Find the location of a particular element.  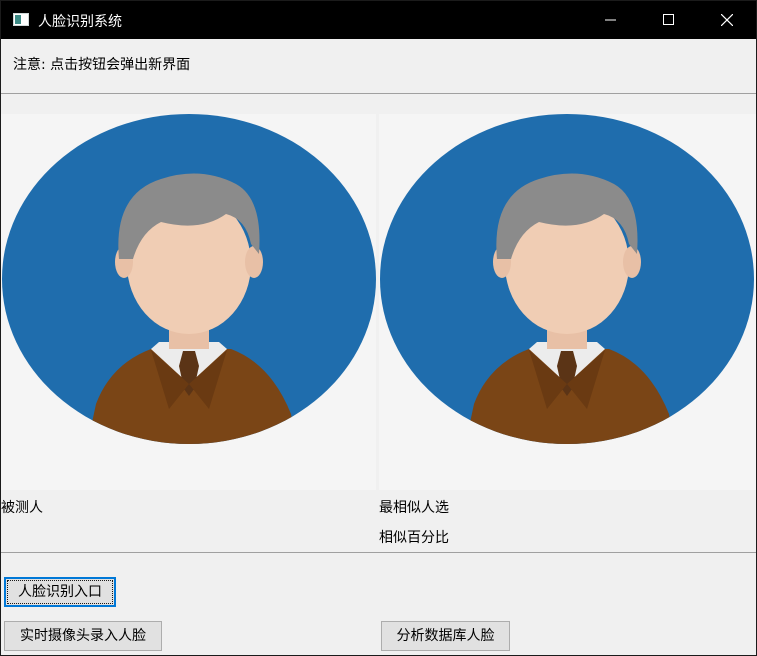

title-bar: 人脸识别系统 is located at coordinates (378, 20).